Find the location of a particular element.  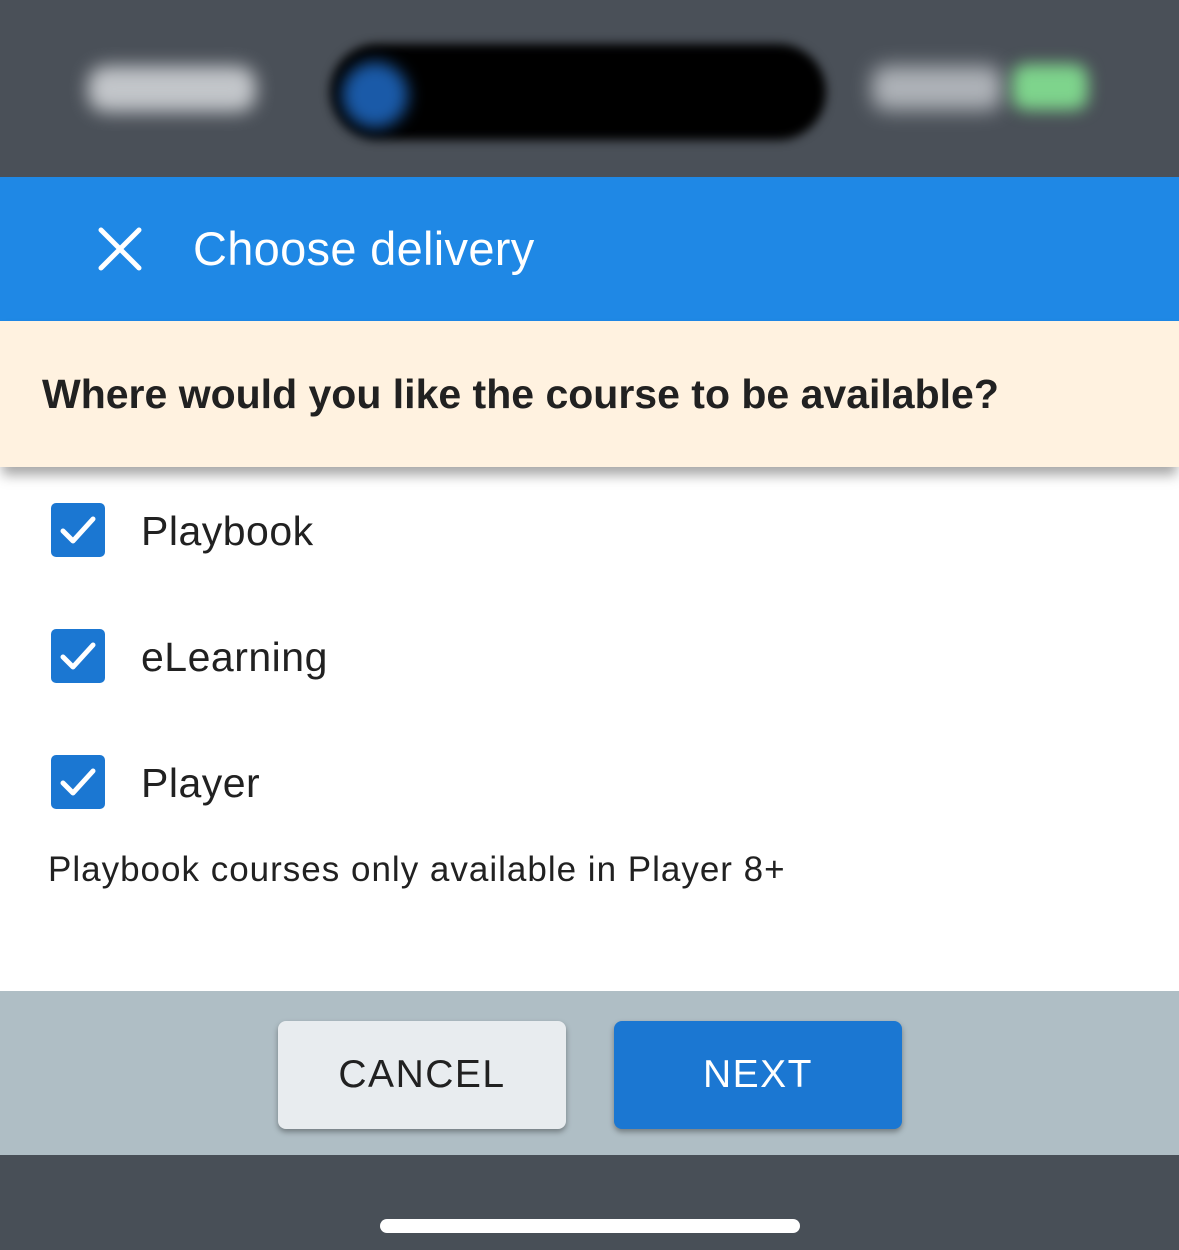

cancel-button: CANCEL is located at coordinates (422, 1075).